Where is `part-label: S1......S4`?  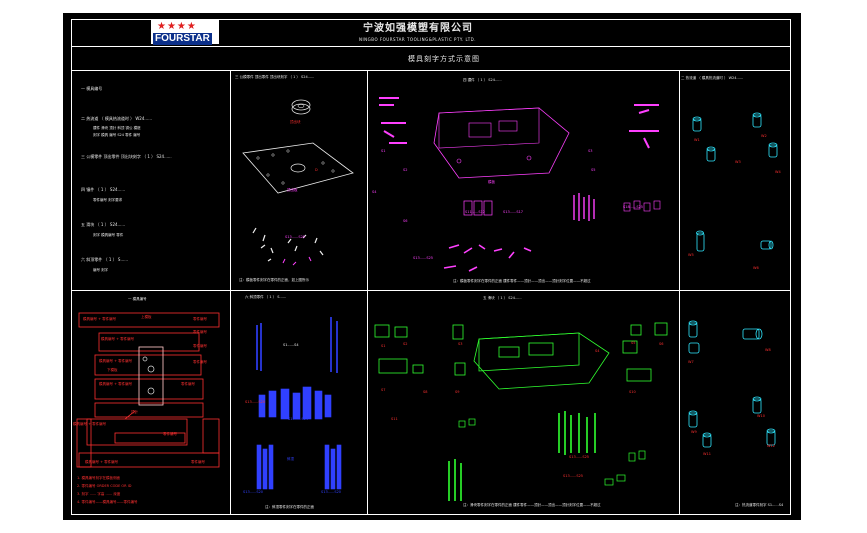
part-label: S1......S4 is located at coordinates (291, 345).